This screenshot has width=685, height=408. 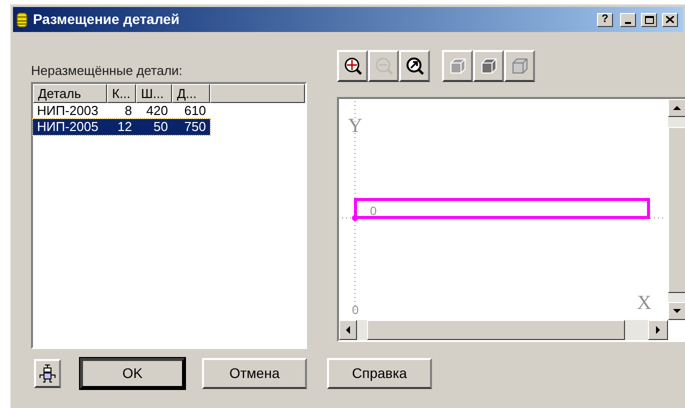 I want to click on maximize-button, so click(x=649, y=19).